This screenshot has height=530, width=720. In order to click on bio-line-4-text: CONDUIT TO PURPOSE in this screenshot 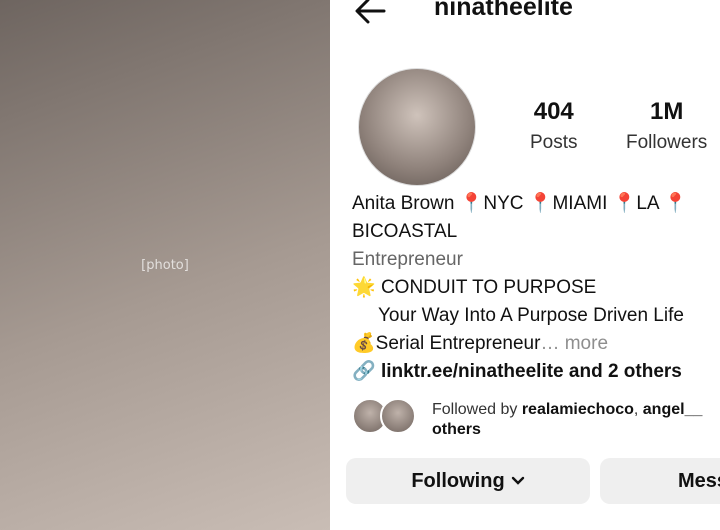, I will do `click(488, 287)`.